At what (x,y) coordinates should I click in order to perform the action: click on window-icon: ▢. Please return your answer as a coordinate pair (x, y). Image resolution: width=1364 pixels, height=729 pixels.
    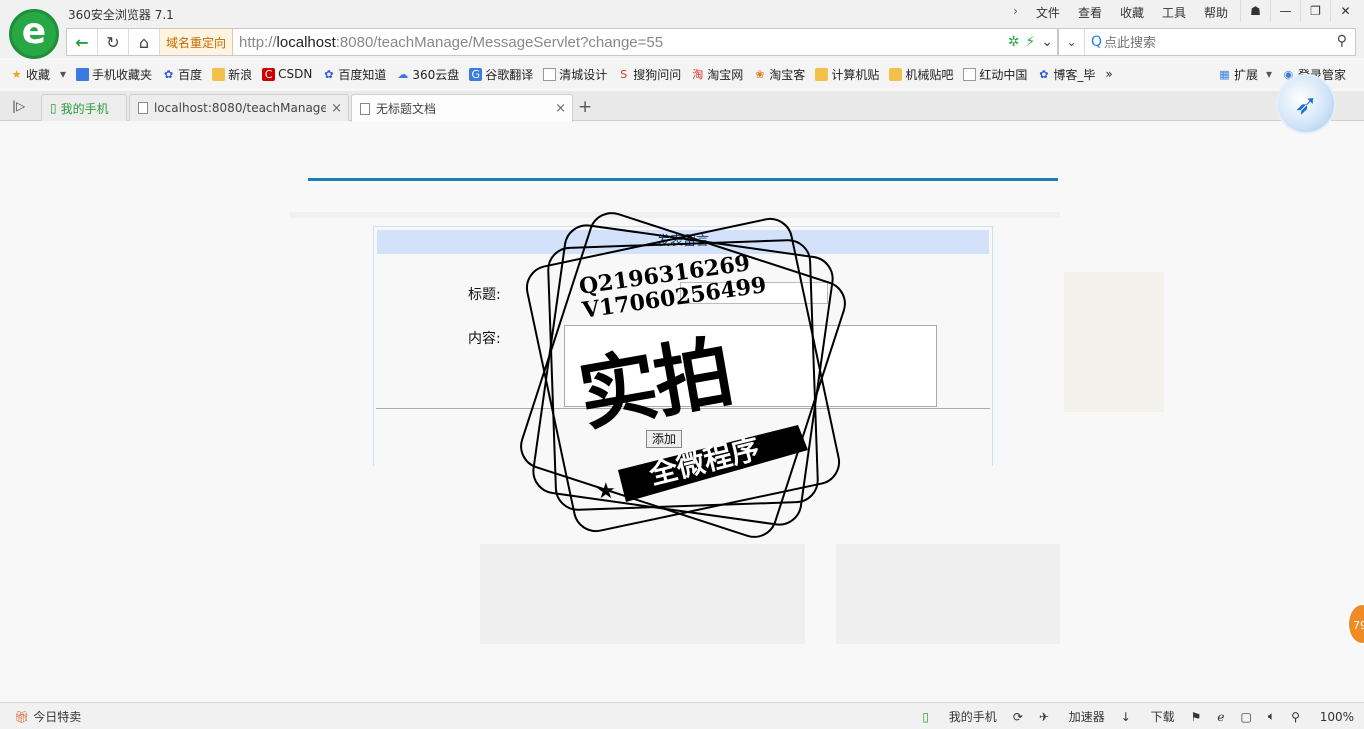
    Looking at the image, I should click on (1246, 717).